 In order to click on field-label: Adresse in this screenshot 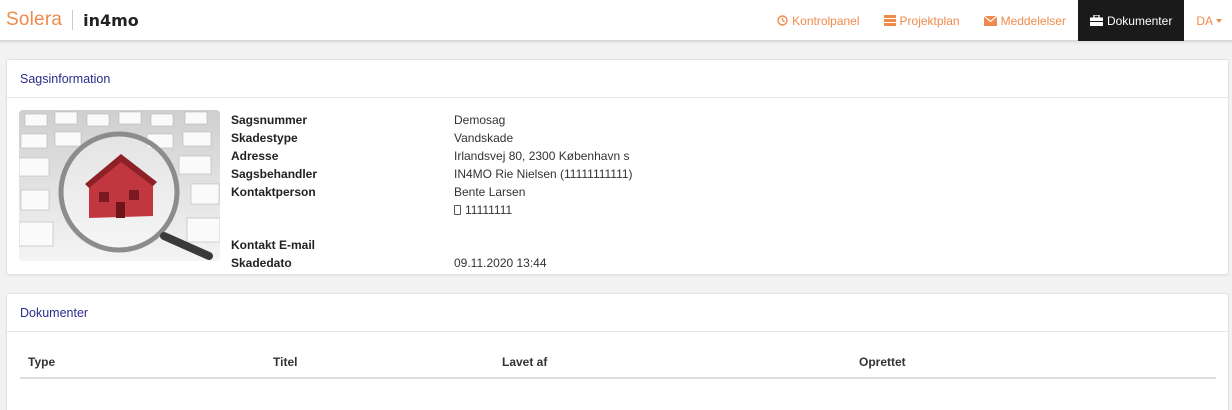, I will do `click(255, 156)`.